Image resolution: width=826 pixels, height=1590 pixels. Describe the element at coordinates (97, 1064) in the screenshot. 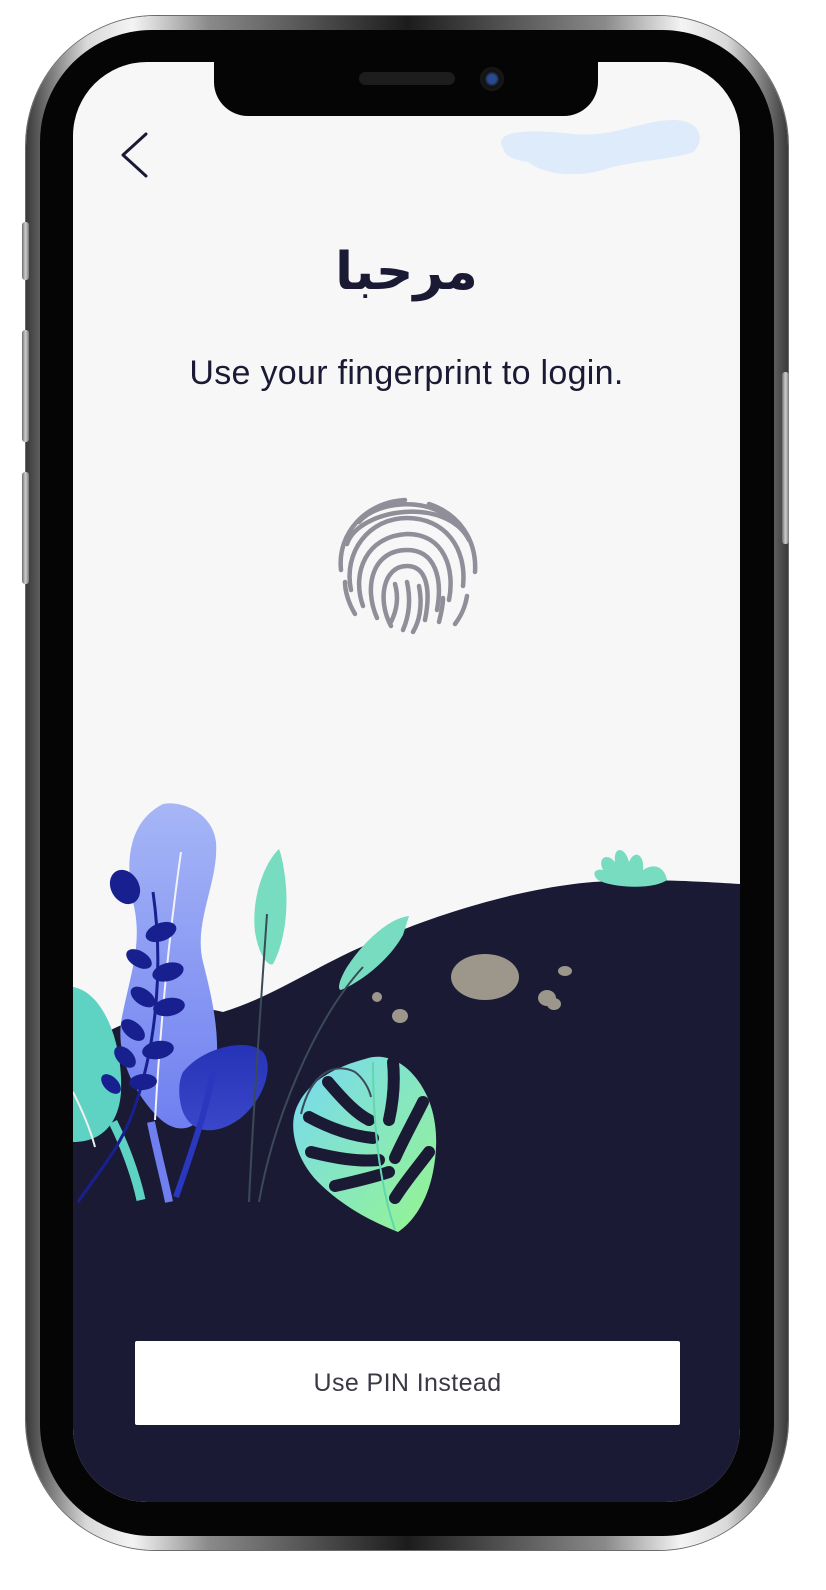

I see `teal-leaf-left` at that location.